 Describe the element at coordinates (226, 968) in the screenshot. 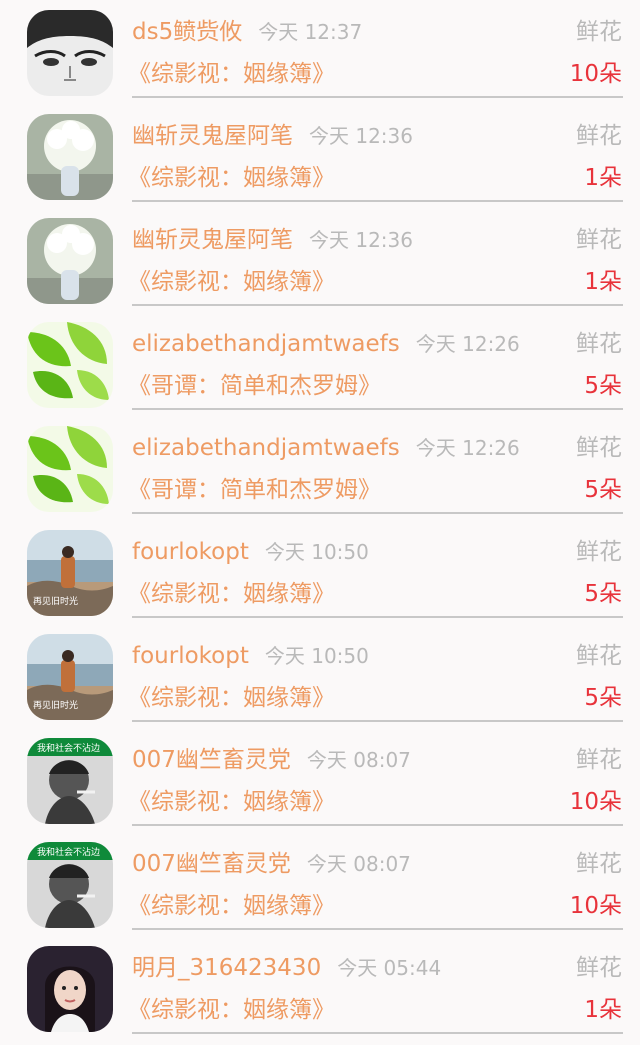

I see `user-name: 明月_316423430` at that location.